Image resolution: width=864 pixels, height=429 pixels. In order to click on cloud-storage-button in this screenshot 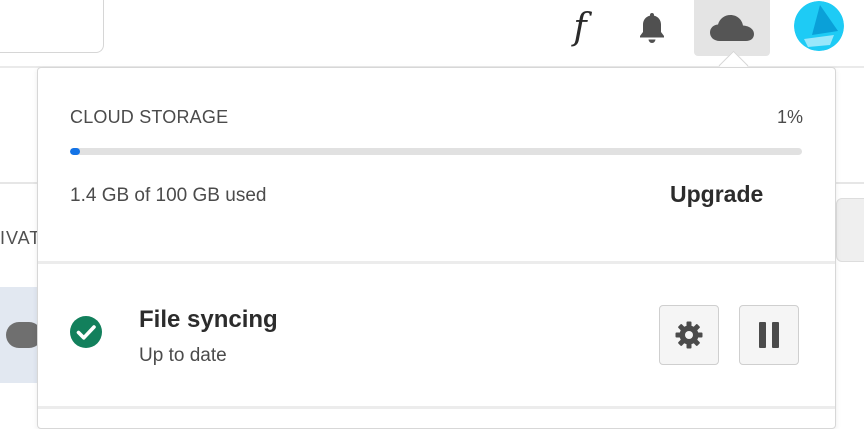, I will do `click(732, 28)`.